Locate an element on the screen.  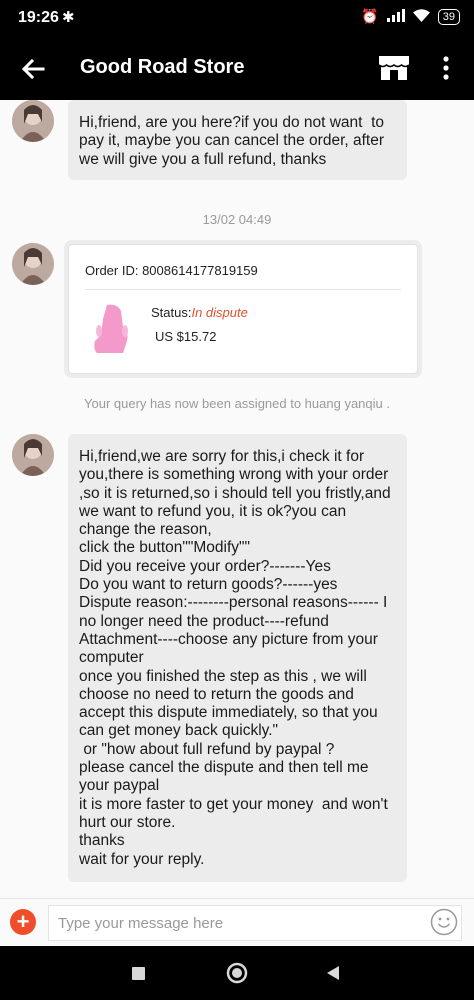
message-input is located at coordinates (255, 923).